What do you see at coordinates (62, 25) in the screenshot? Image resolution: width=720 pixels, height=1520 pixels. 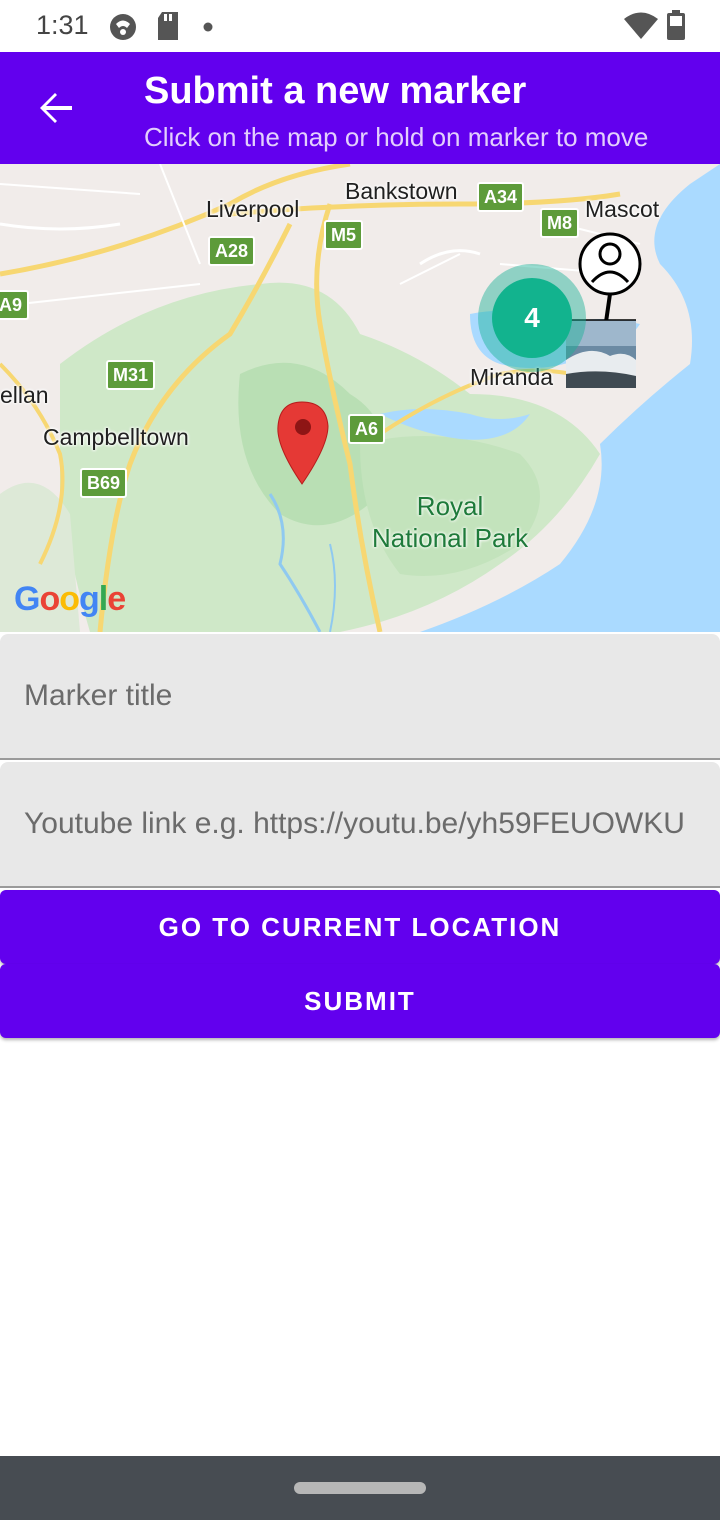 I see `status-time: 1:31` at bounding box center [62, 25].